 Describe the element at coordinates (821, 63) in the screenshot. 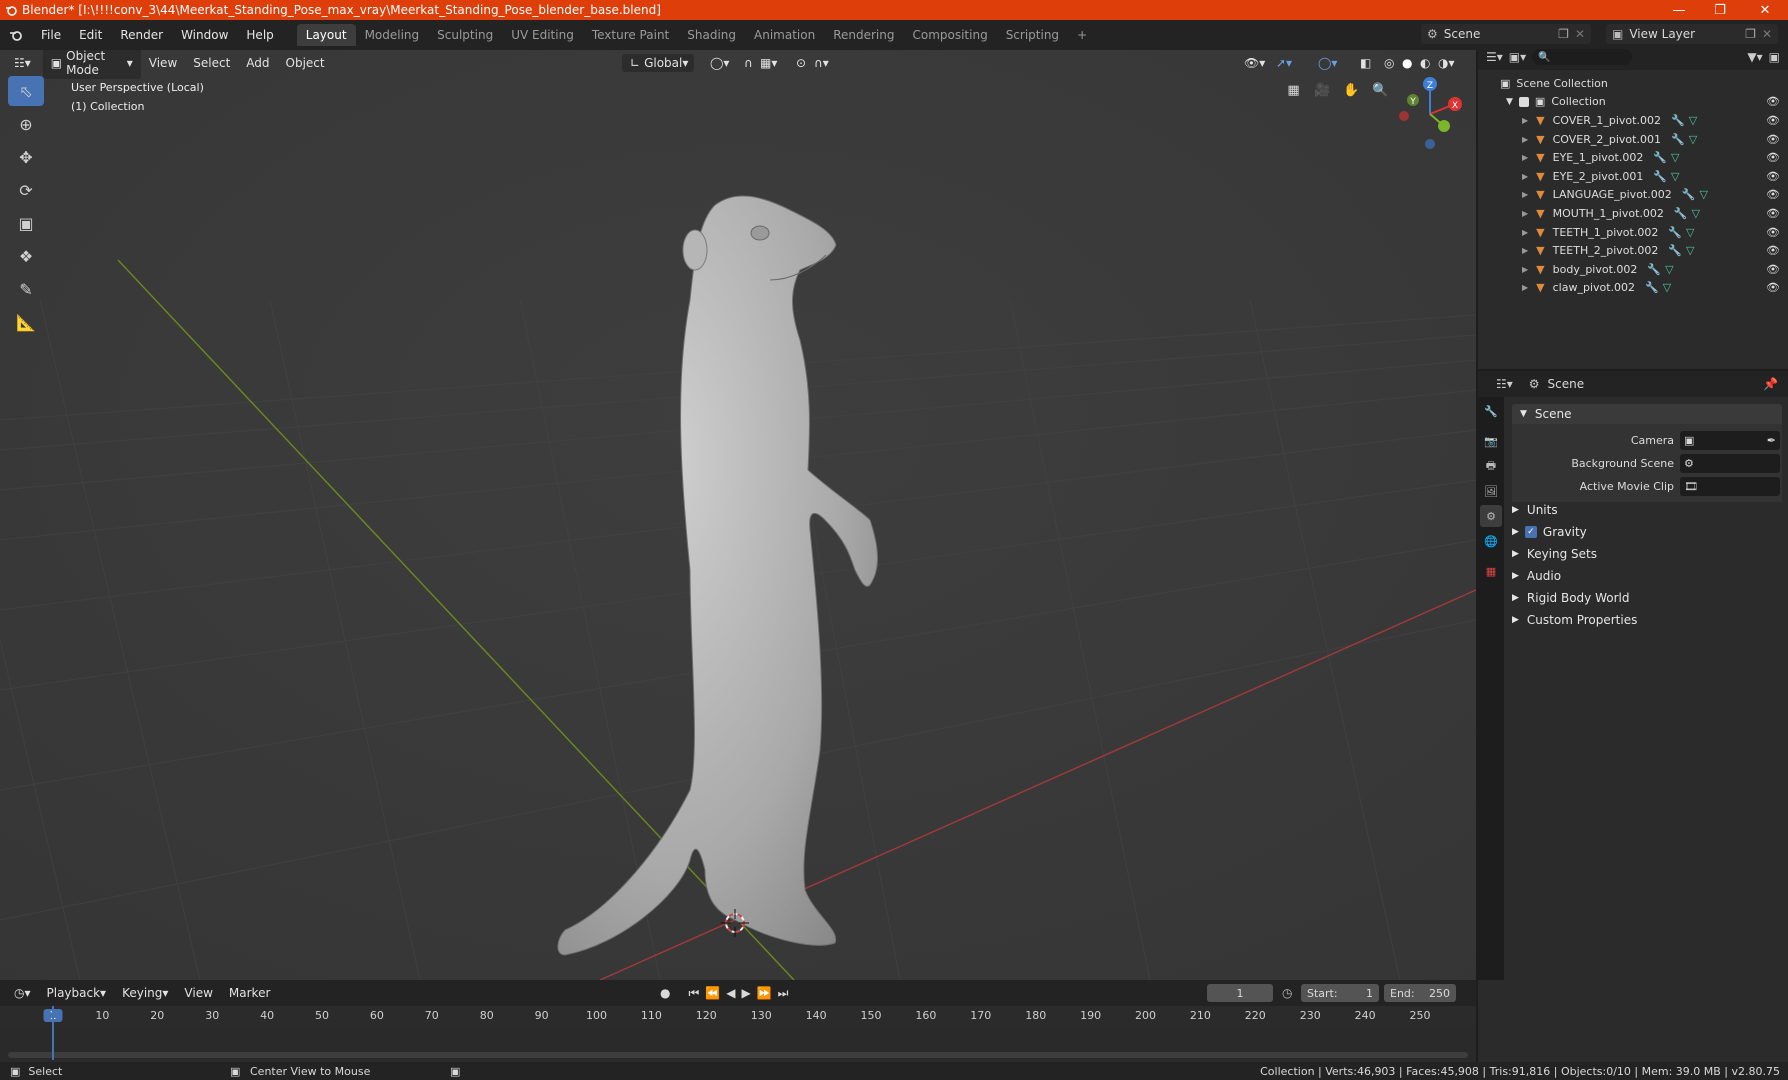

I see `falloff-icon: ∩▾` at that location.